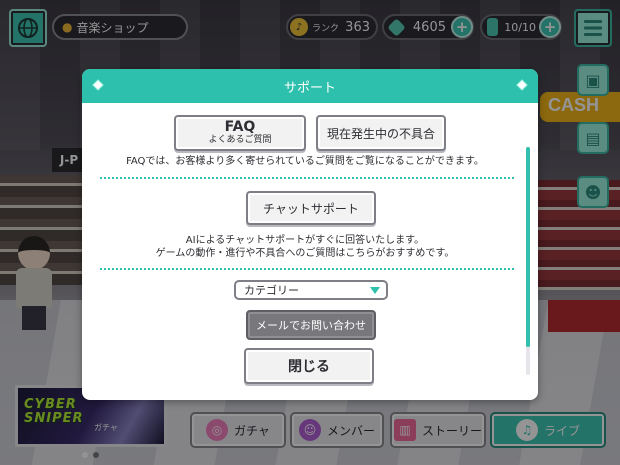 This screenshot has height=465, width=620. I want to click on dialog-title: サポート, so click(309, 88).